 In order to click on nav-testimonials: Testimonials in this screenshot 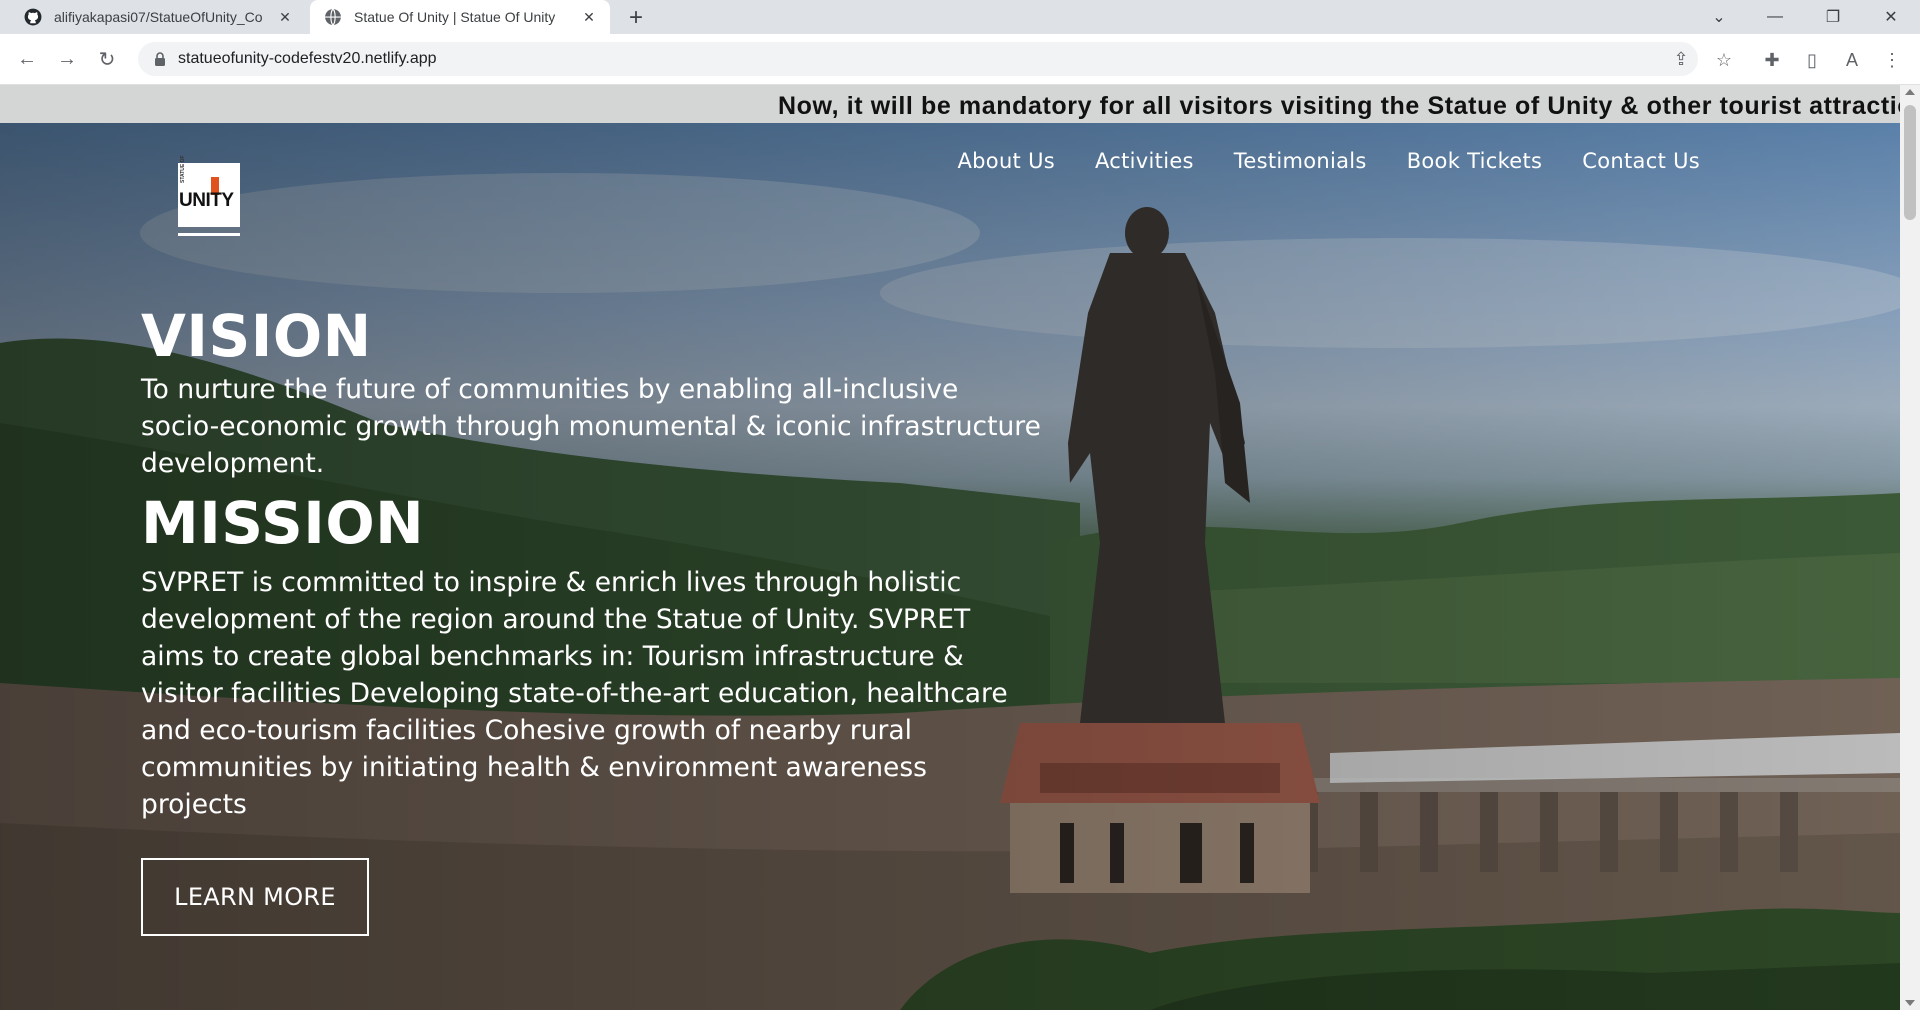, I will do `click(1300, 161)`.